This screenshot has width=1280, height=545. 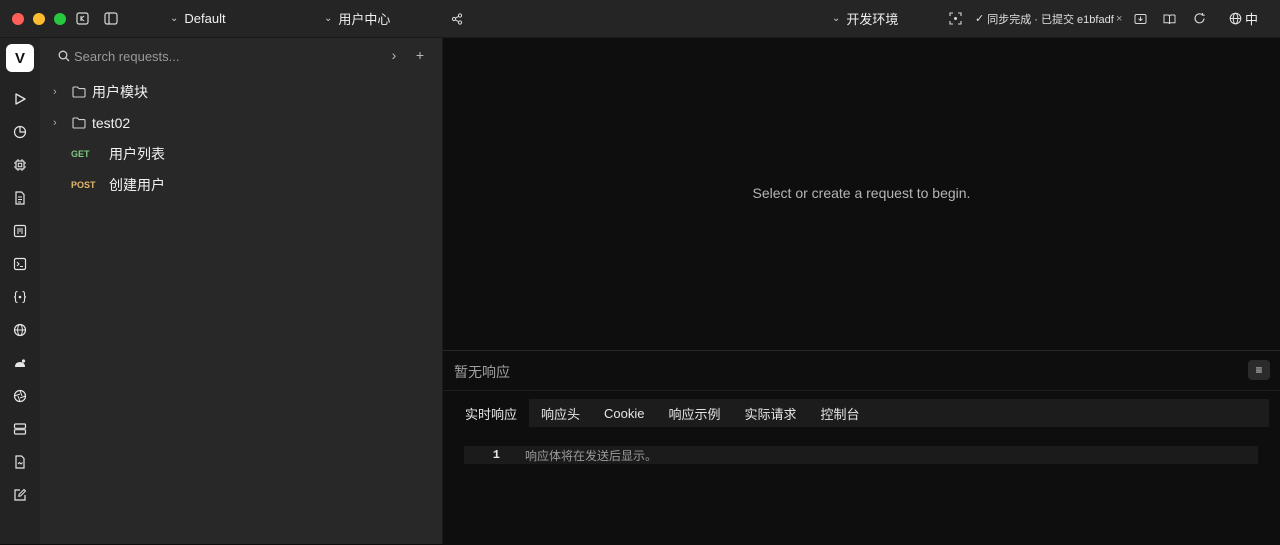 What do you see at coordinates (861, 455) in the screenshot?
I see `response-body-line: 1 响应体将在发送后显示。` at bounding box center [861, 455].